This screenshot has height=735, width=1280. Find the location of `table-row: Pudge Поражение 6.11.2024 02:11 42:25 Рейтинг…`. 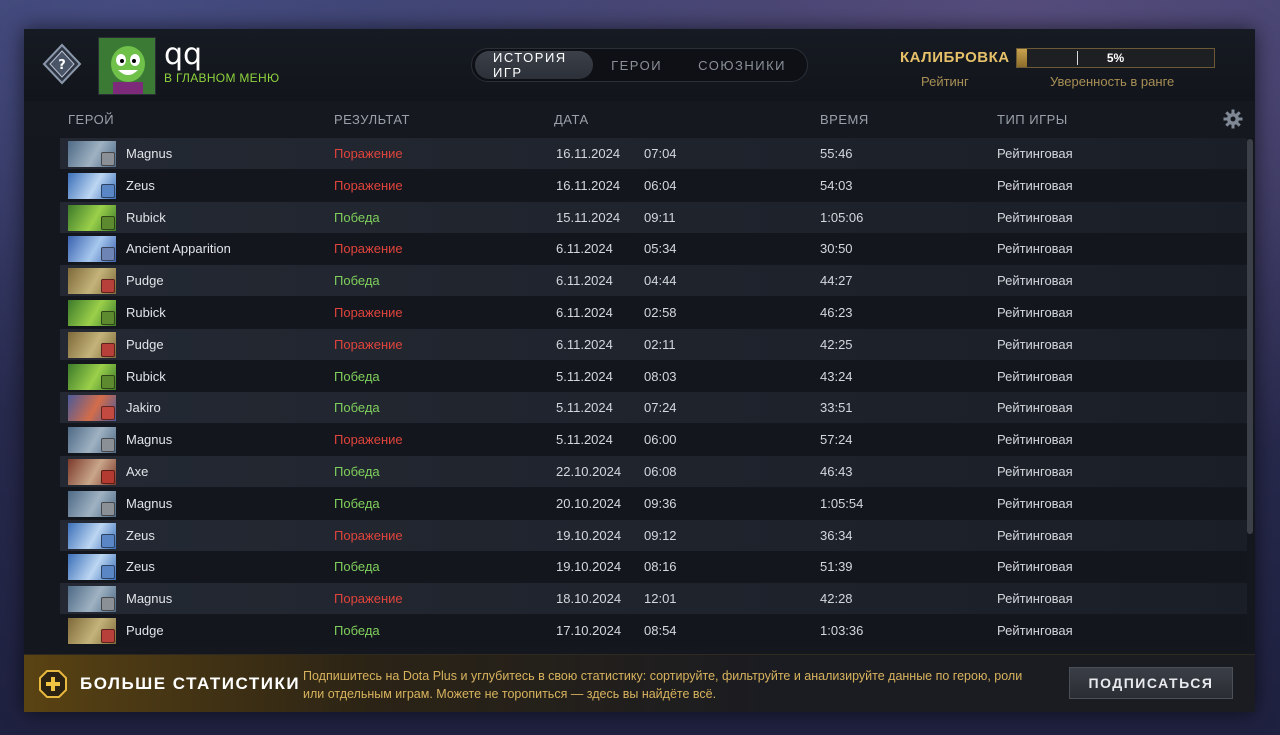

table-row: Pudge Поражение 6.11.2024 02:11 42:25 Рейтинг… is located at coordinates (653, 344).